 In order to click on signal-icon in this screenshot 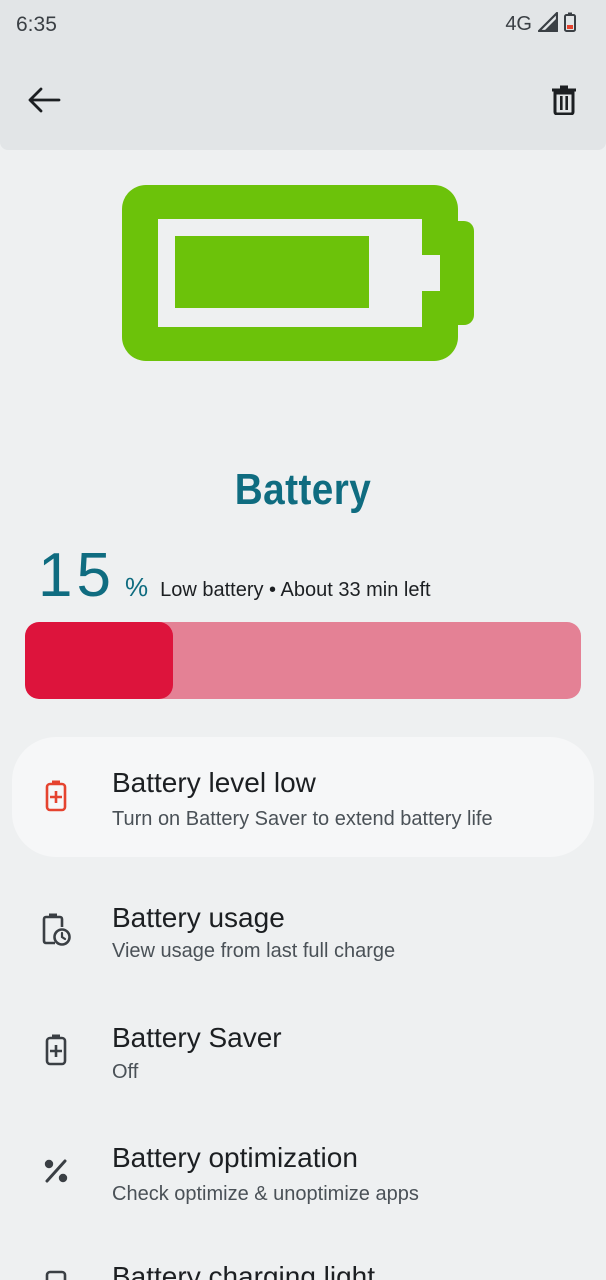, I will do `click(548, 24)`.